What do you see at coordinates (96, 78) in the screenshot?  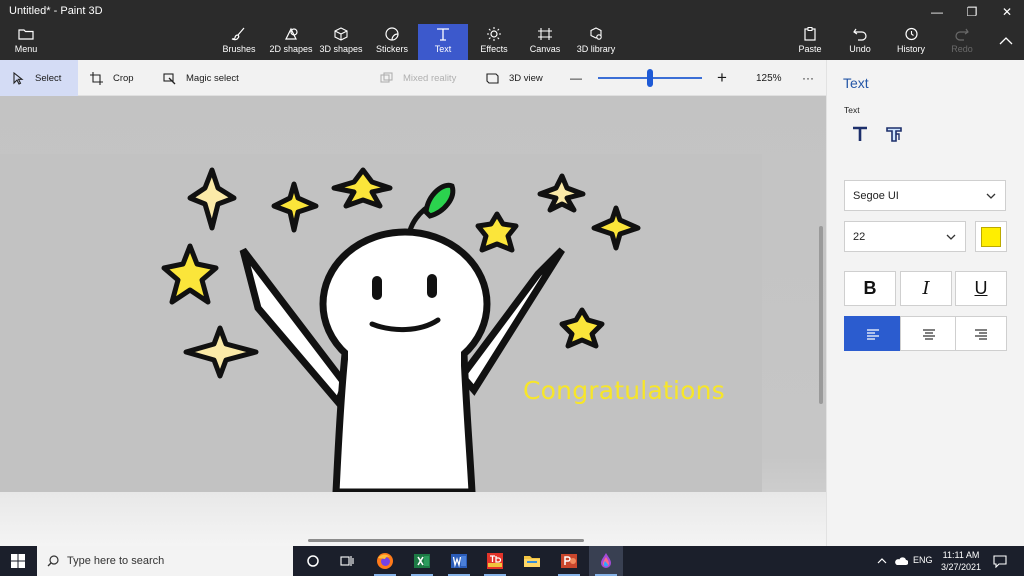 I see `crop-icon` at bounding box center [96, 78].